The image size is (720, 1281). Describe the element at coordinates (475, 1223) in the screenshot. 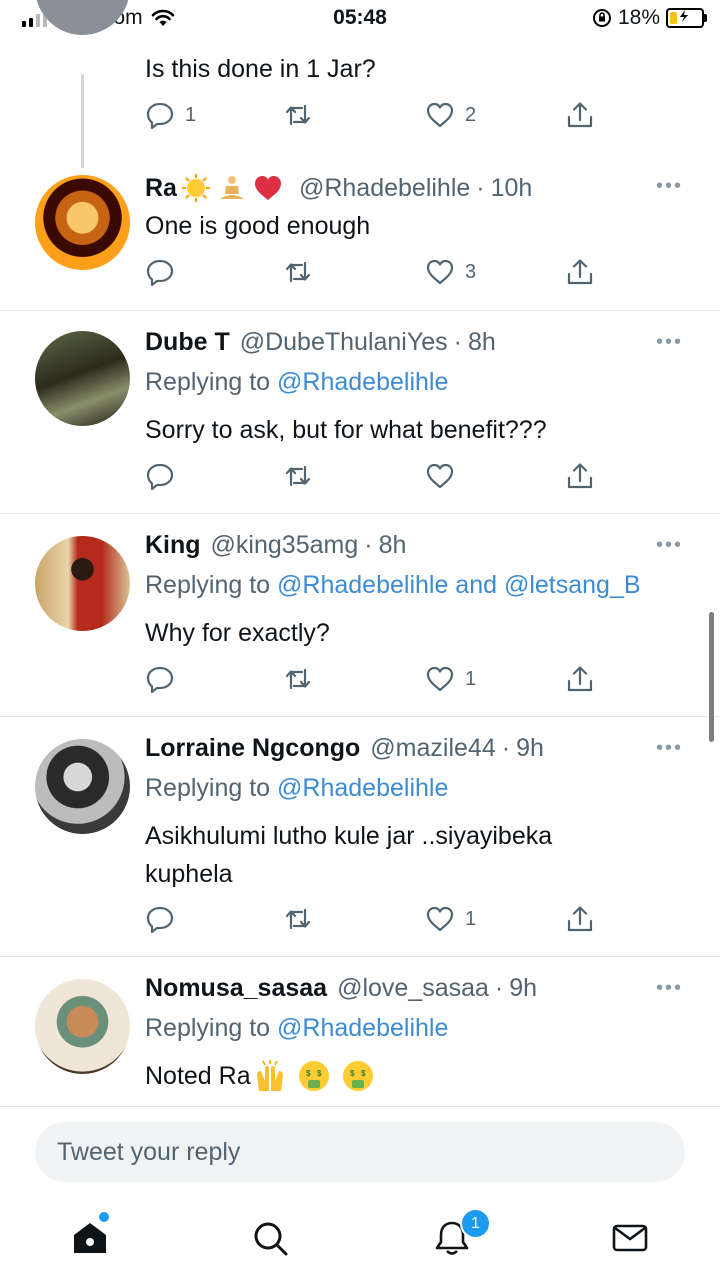

I see `notifications-badge: 1` at that location.